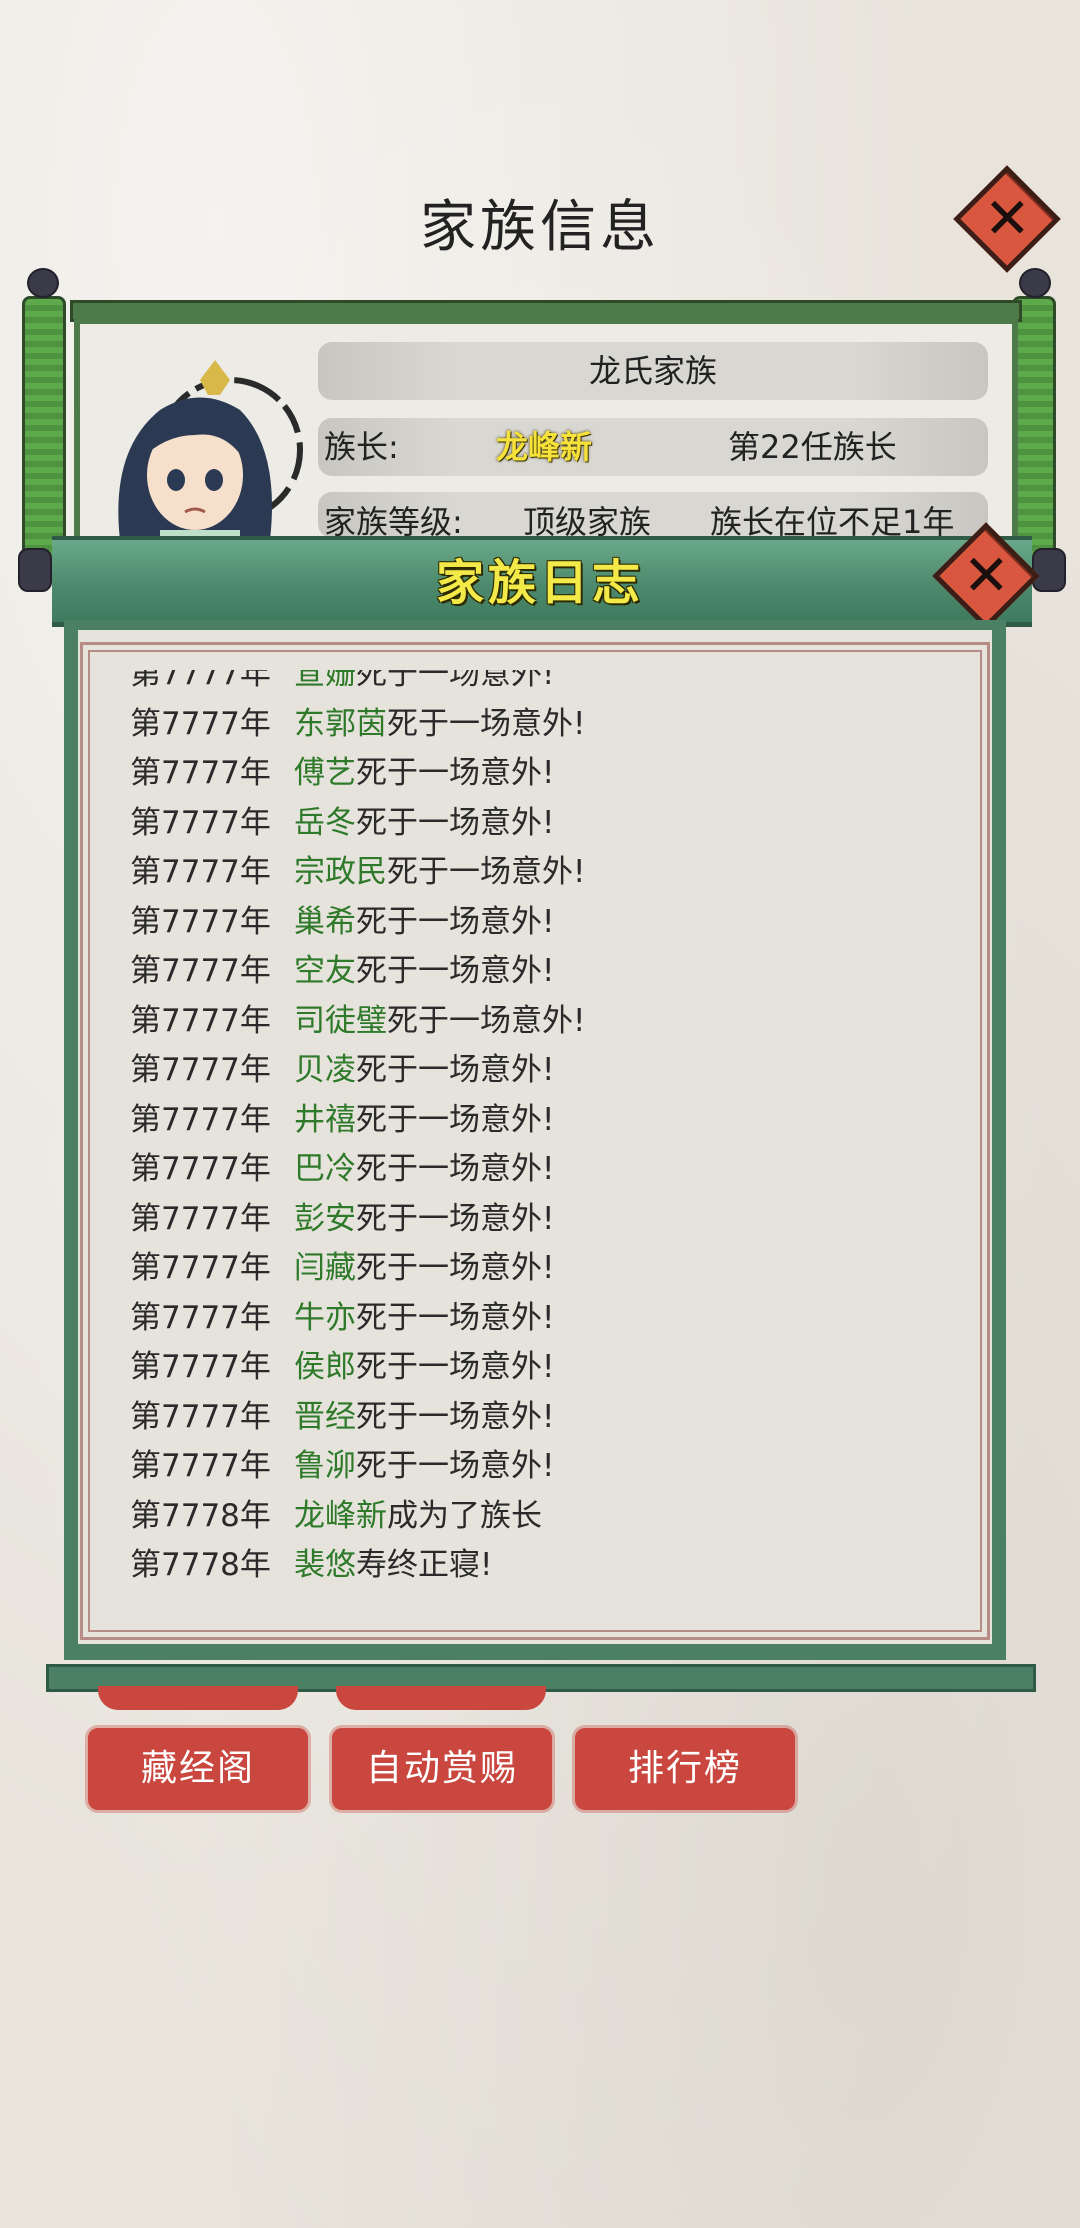  I want to click on log-entry: 第7777年 傅艺死于一场意外!, so click(540, 774).